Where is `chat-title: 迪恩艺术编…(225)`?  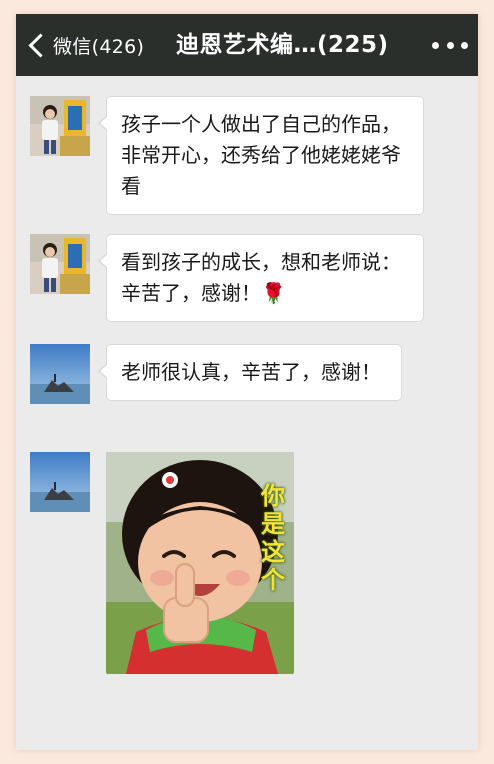 chat-title: 迪恩艺术编…(225) is located at coordinates (282, 45).